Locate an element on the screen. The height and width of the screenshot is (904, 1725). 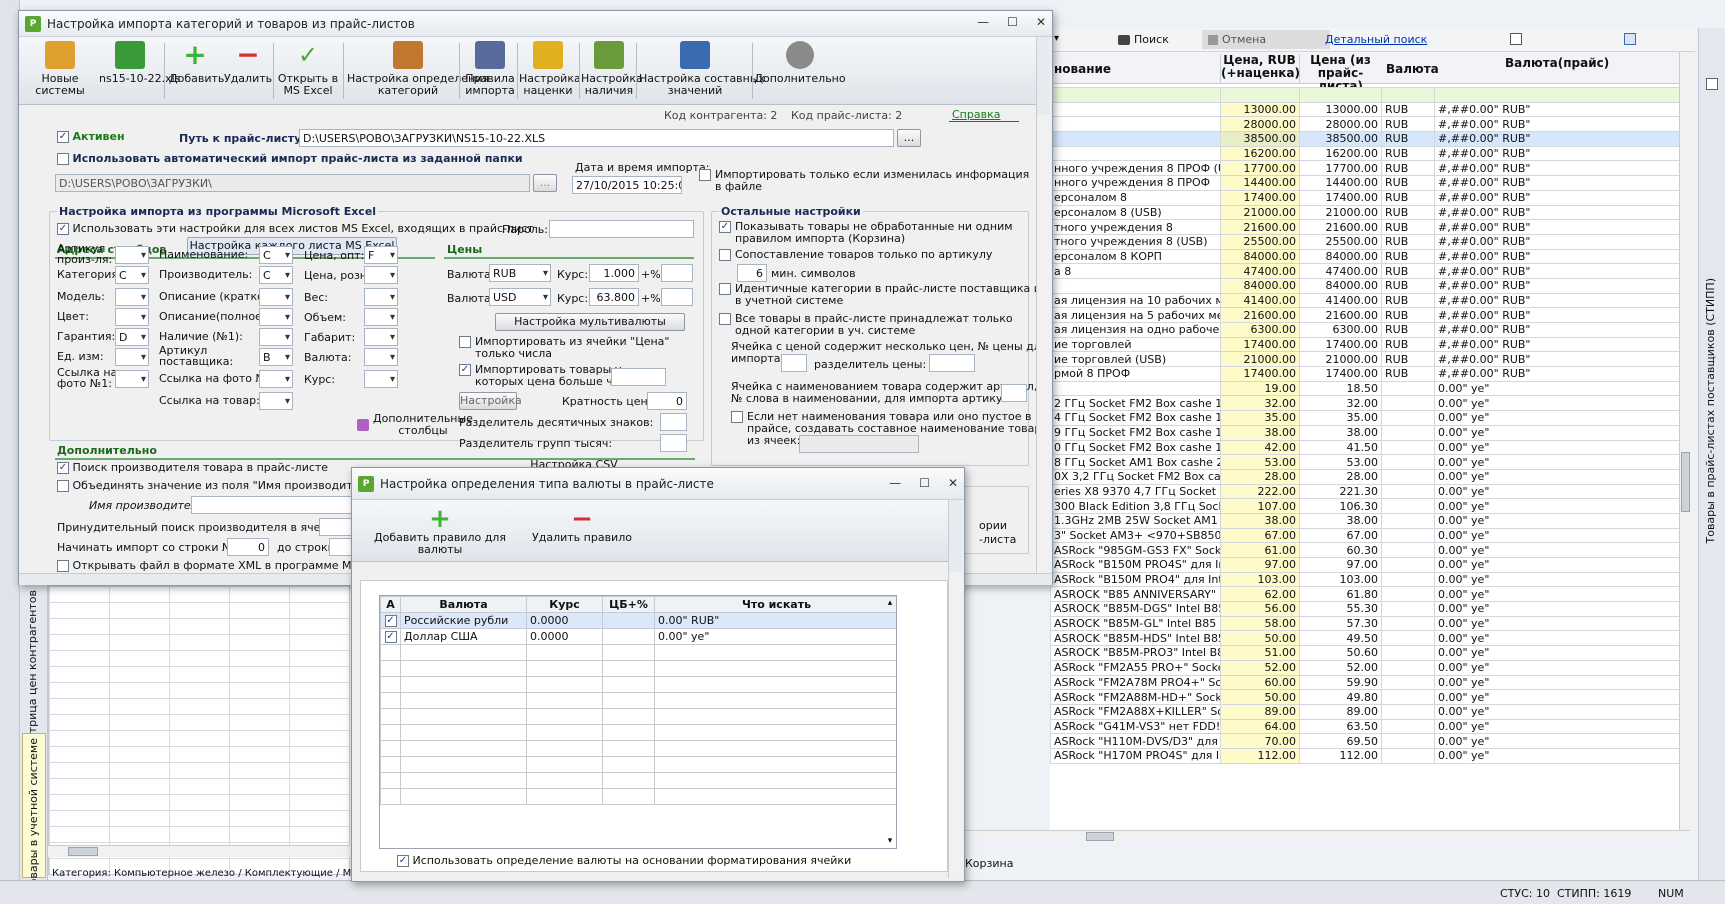
dialog-maximize-icon: ☐ is located at coordinates (924, 483).